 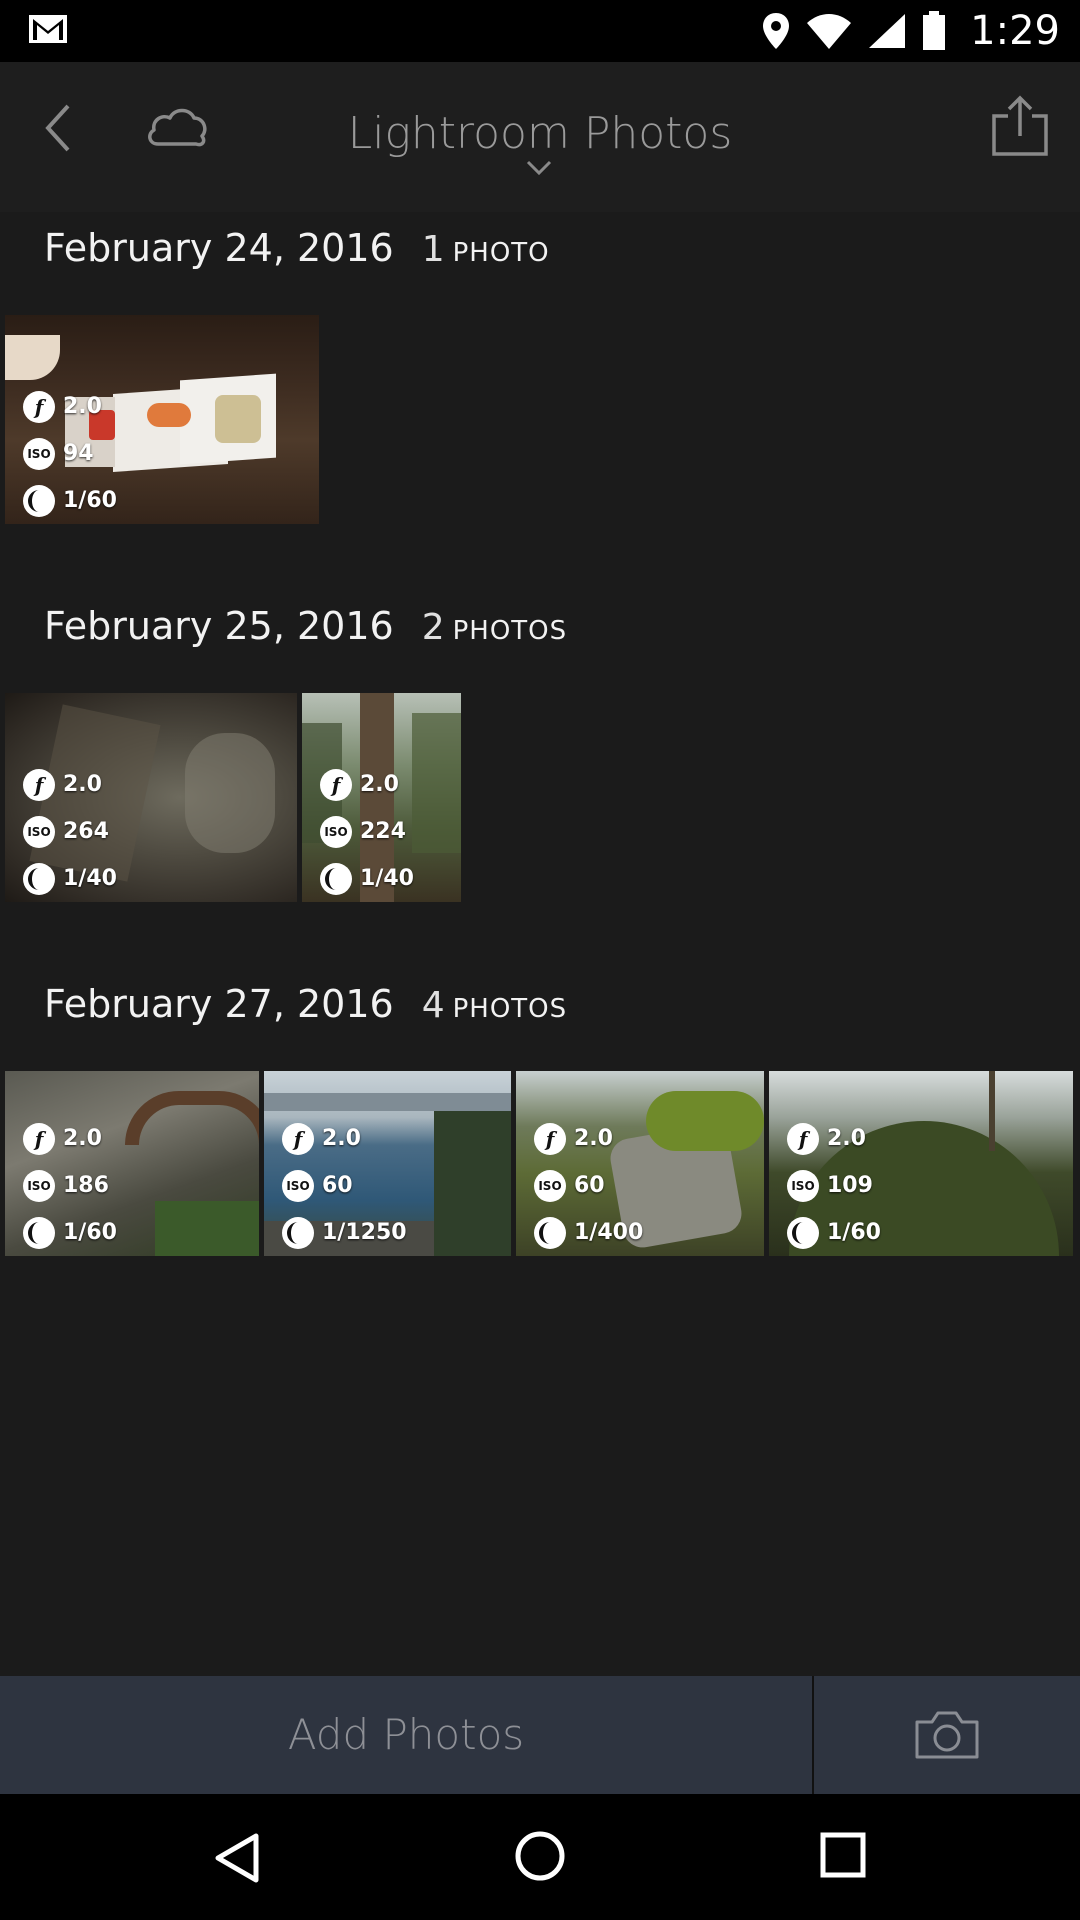 What do you see at coordinates (132, 1163) in the screenshot?
I see `photo-thumbnail: f 2.0 ISO 186 1/60` at bounding box center [132, 1163].